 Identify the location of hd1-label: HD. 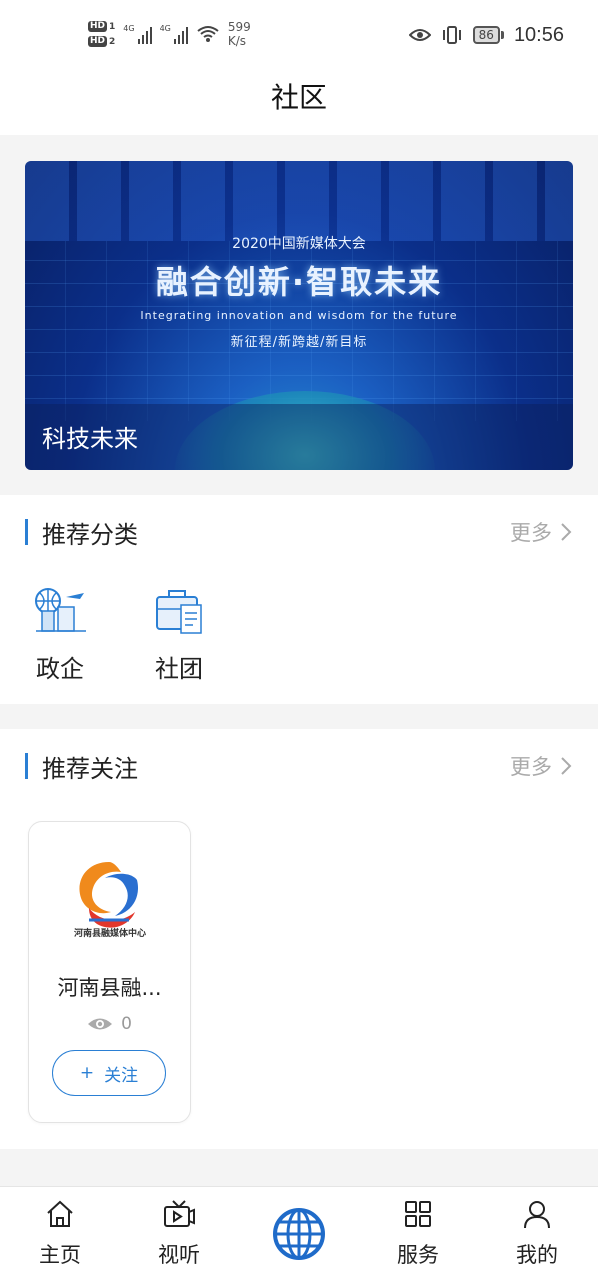
(98, 26).